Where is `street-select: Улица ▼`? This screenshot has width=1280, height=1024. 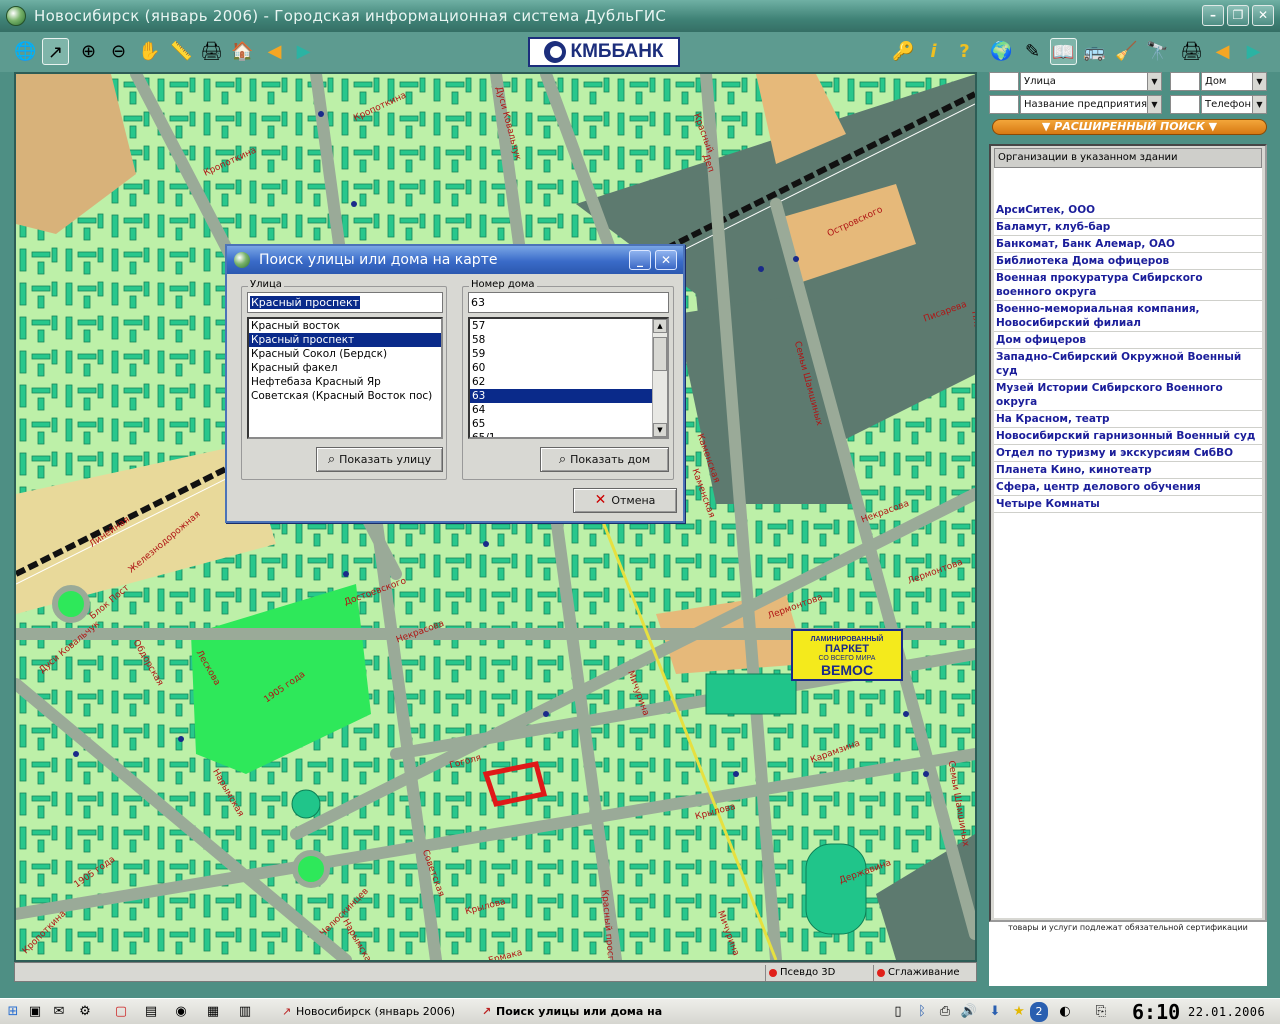
street-select: Улица ▼ is located at coordinates (1091, 81).